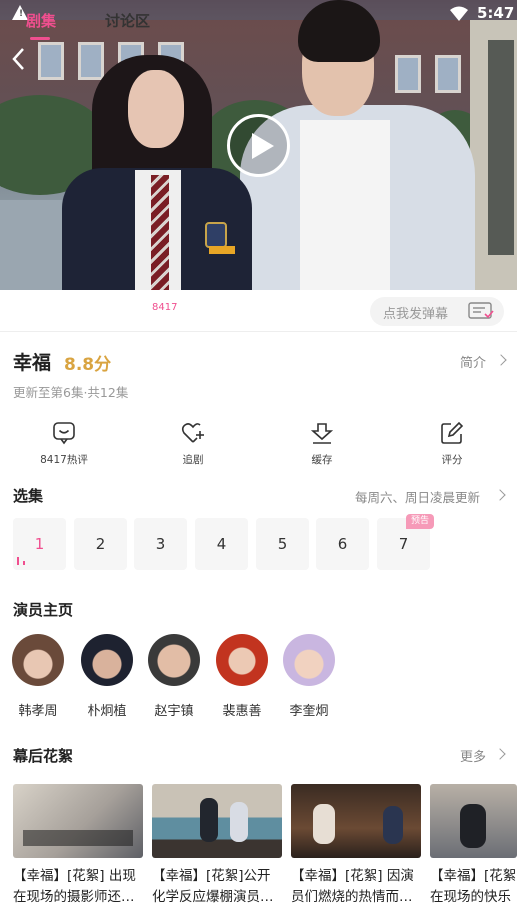  What do you see at coordinates (345, 205) in the screenshot?
I see `boy-tshirt` at bounding box center [345, 205].